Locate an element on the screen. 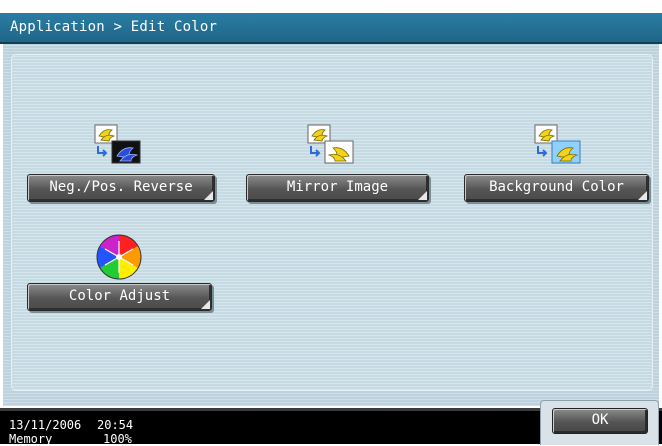 The image size is (662, 446). neg-pos-reverse-label: Neg./Pos. Reverse is located at coordinates (121, 187).